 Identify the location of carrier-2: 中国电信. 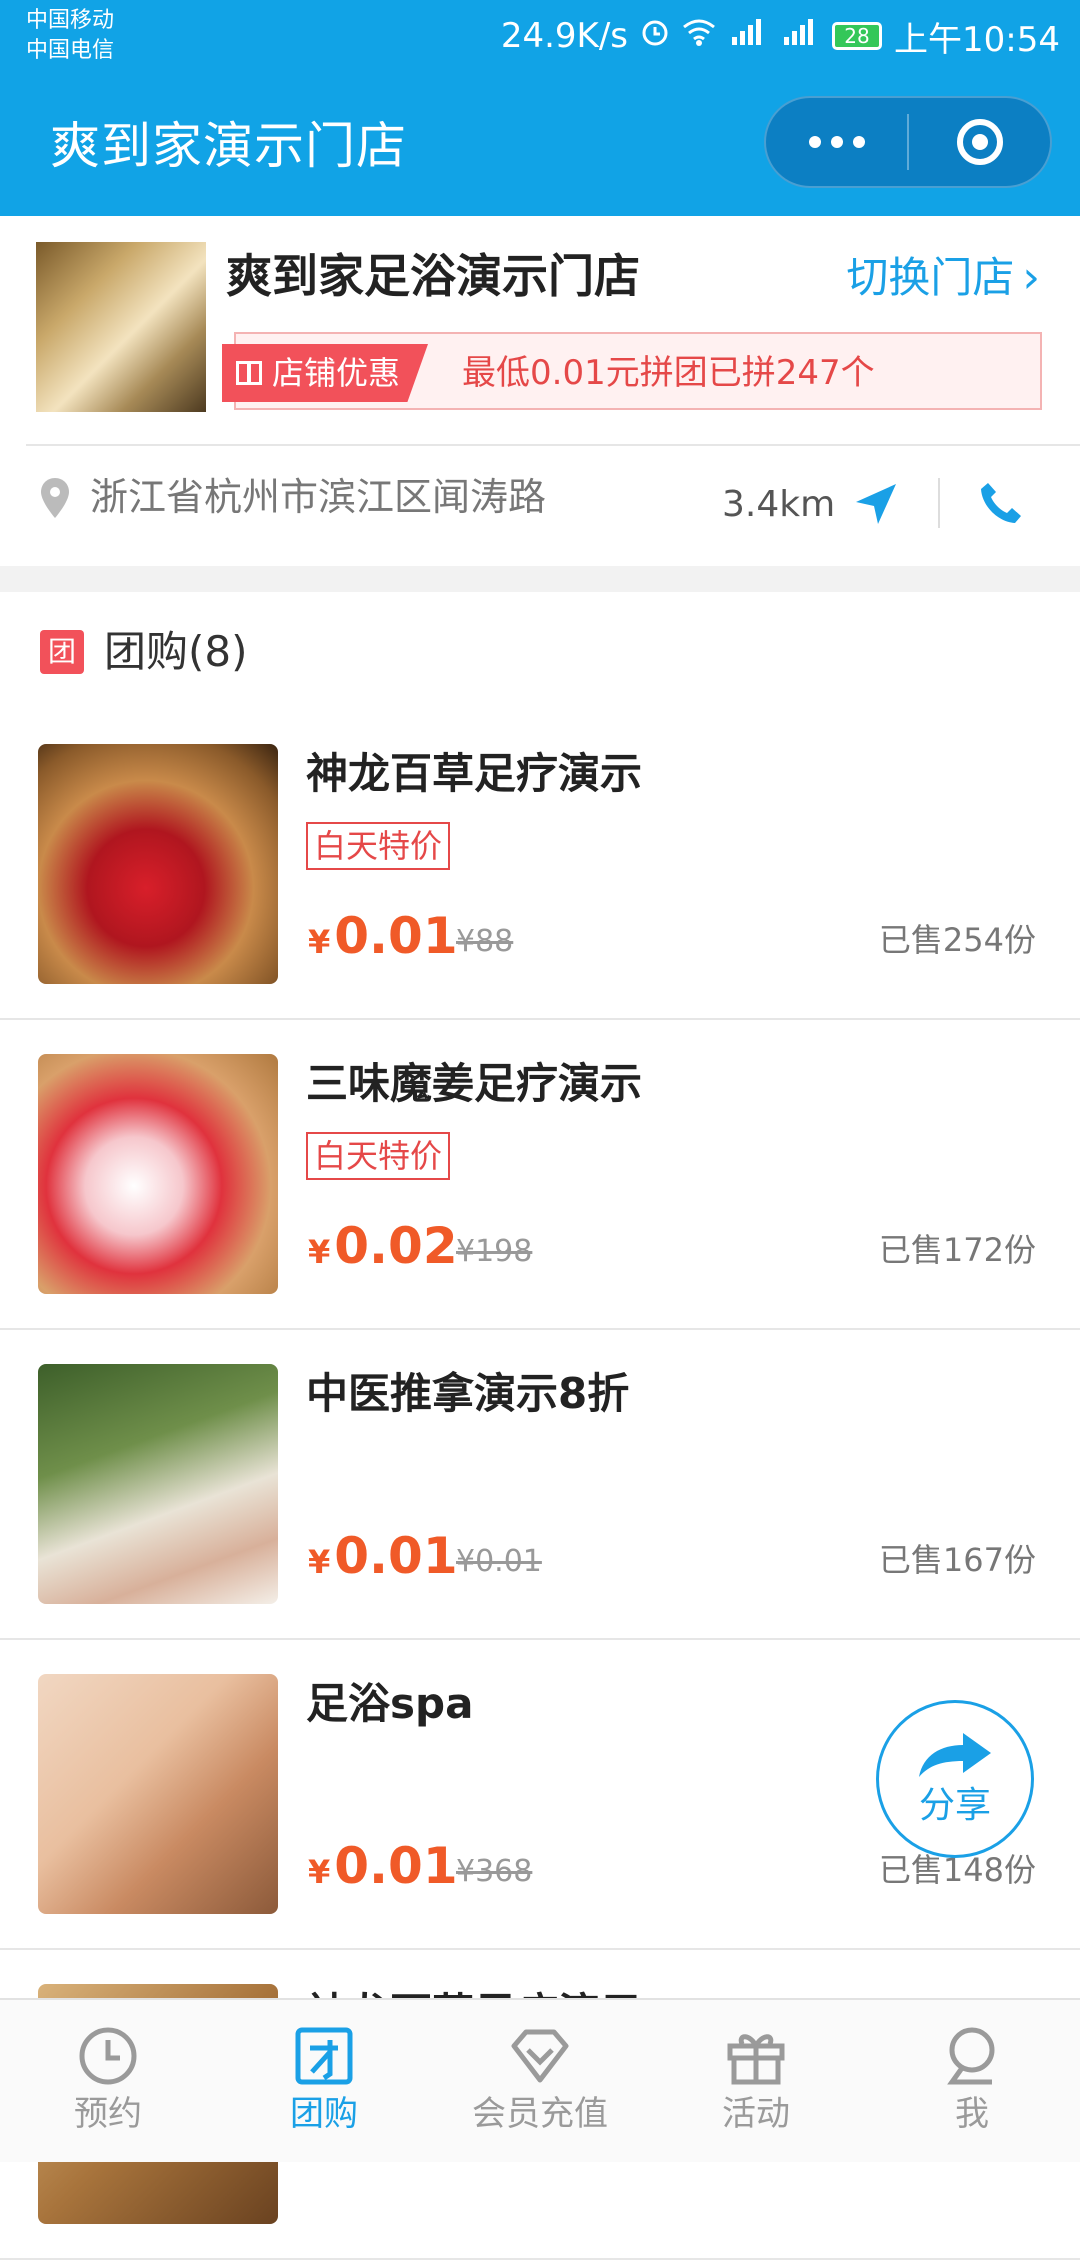
(70, 50).